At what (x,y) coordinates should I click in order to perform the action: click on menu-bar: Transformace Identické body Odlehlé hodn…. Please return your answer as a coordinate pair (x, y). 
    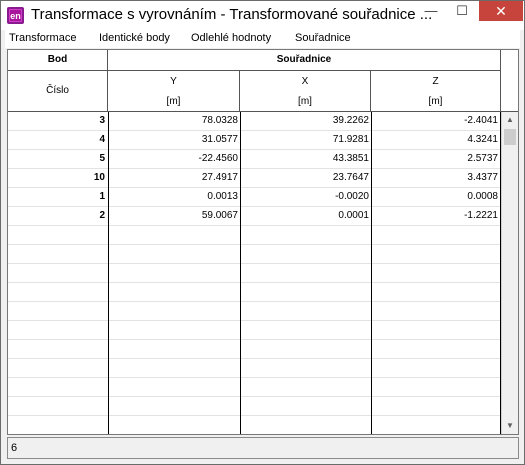
    Looking at the image, I should click on (262, 39).